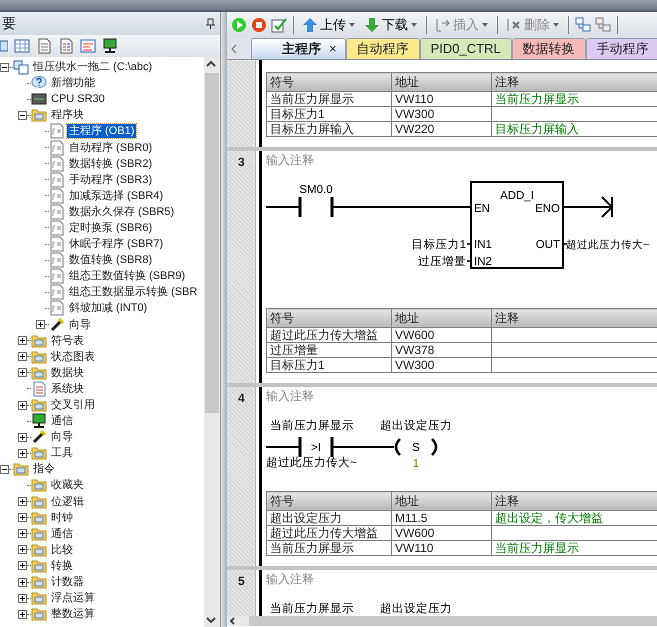  What do you see at coordinates (549, 48) in the screenshot?
I see `editor-tab: 数据转换` at bounding box center [549, 48].